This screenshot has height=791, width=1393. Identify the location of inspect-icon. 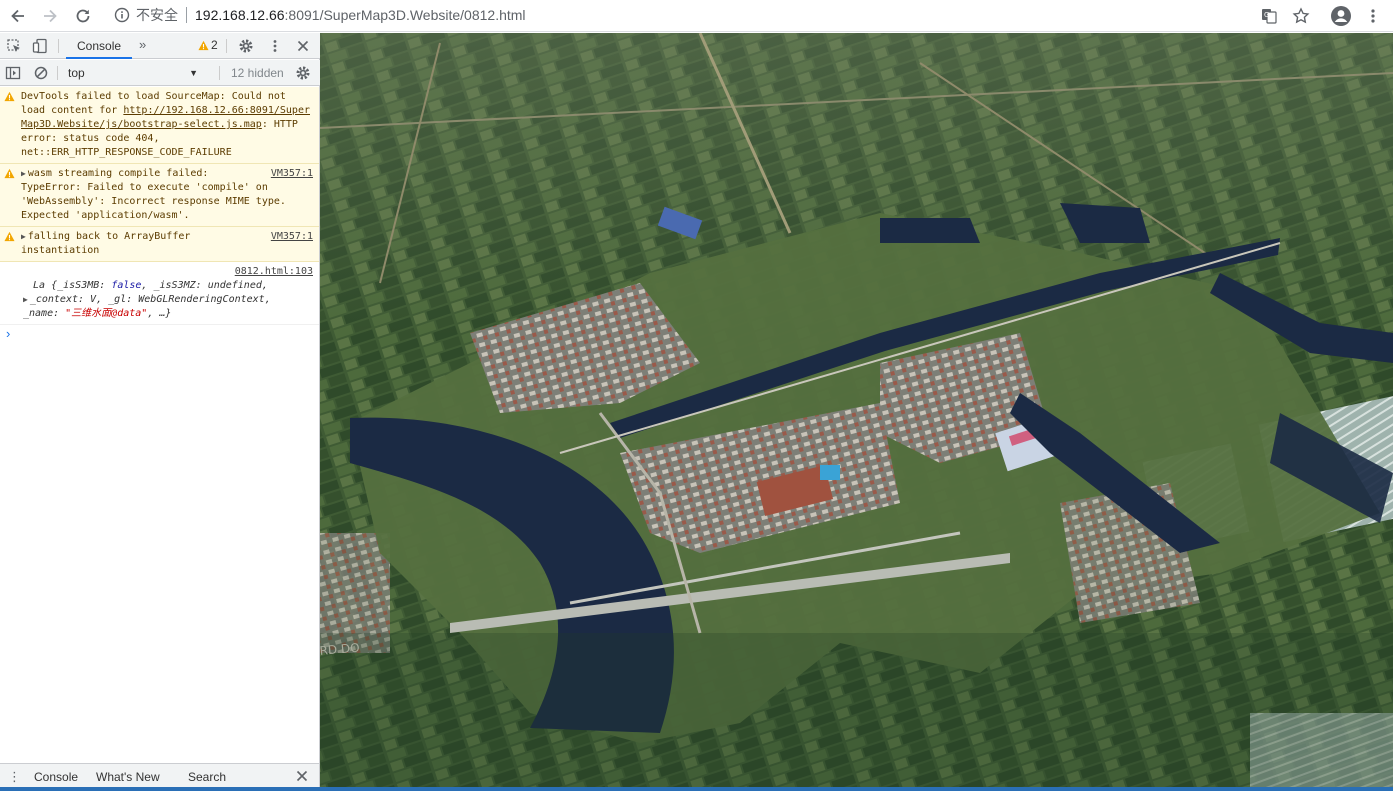
(14, 46).